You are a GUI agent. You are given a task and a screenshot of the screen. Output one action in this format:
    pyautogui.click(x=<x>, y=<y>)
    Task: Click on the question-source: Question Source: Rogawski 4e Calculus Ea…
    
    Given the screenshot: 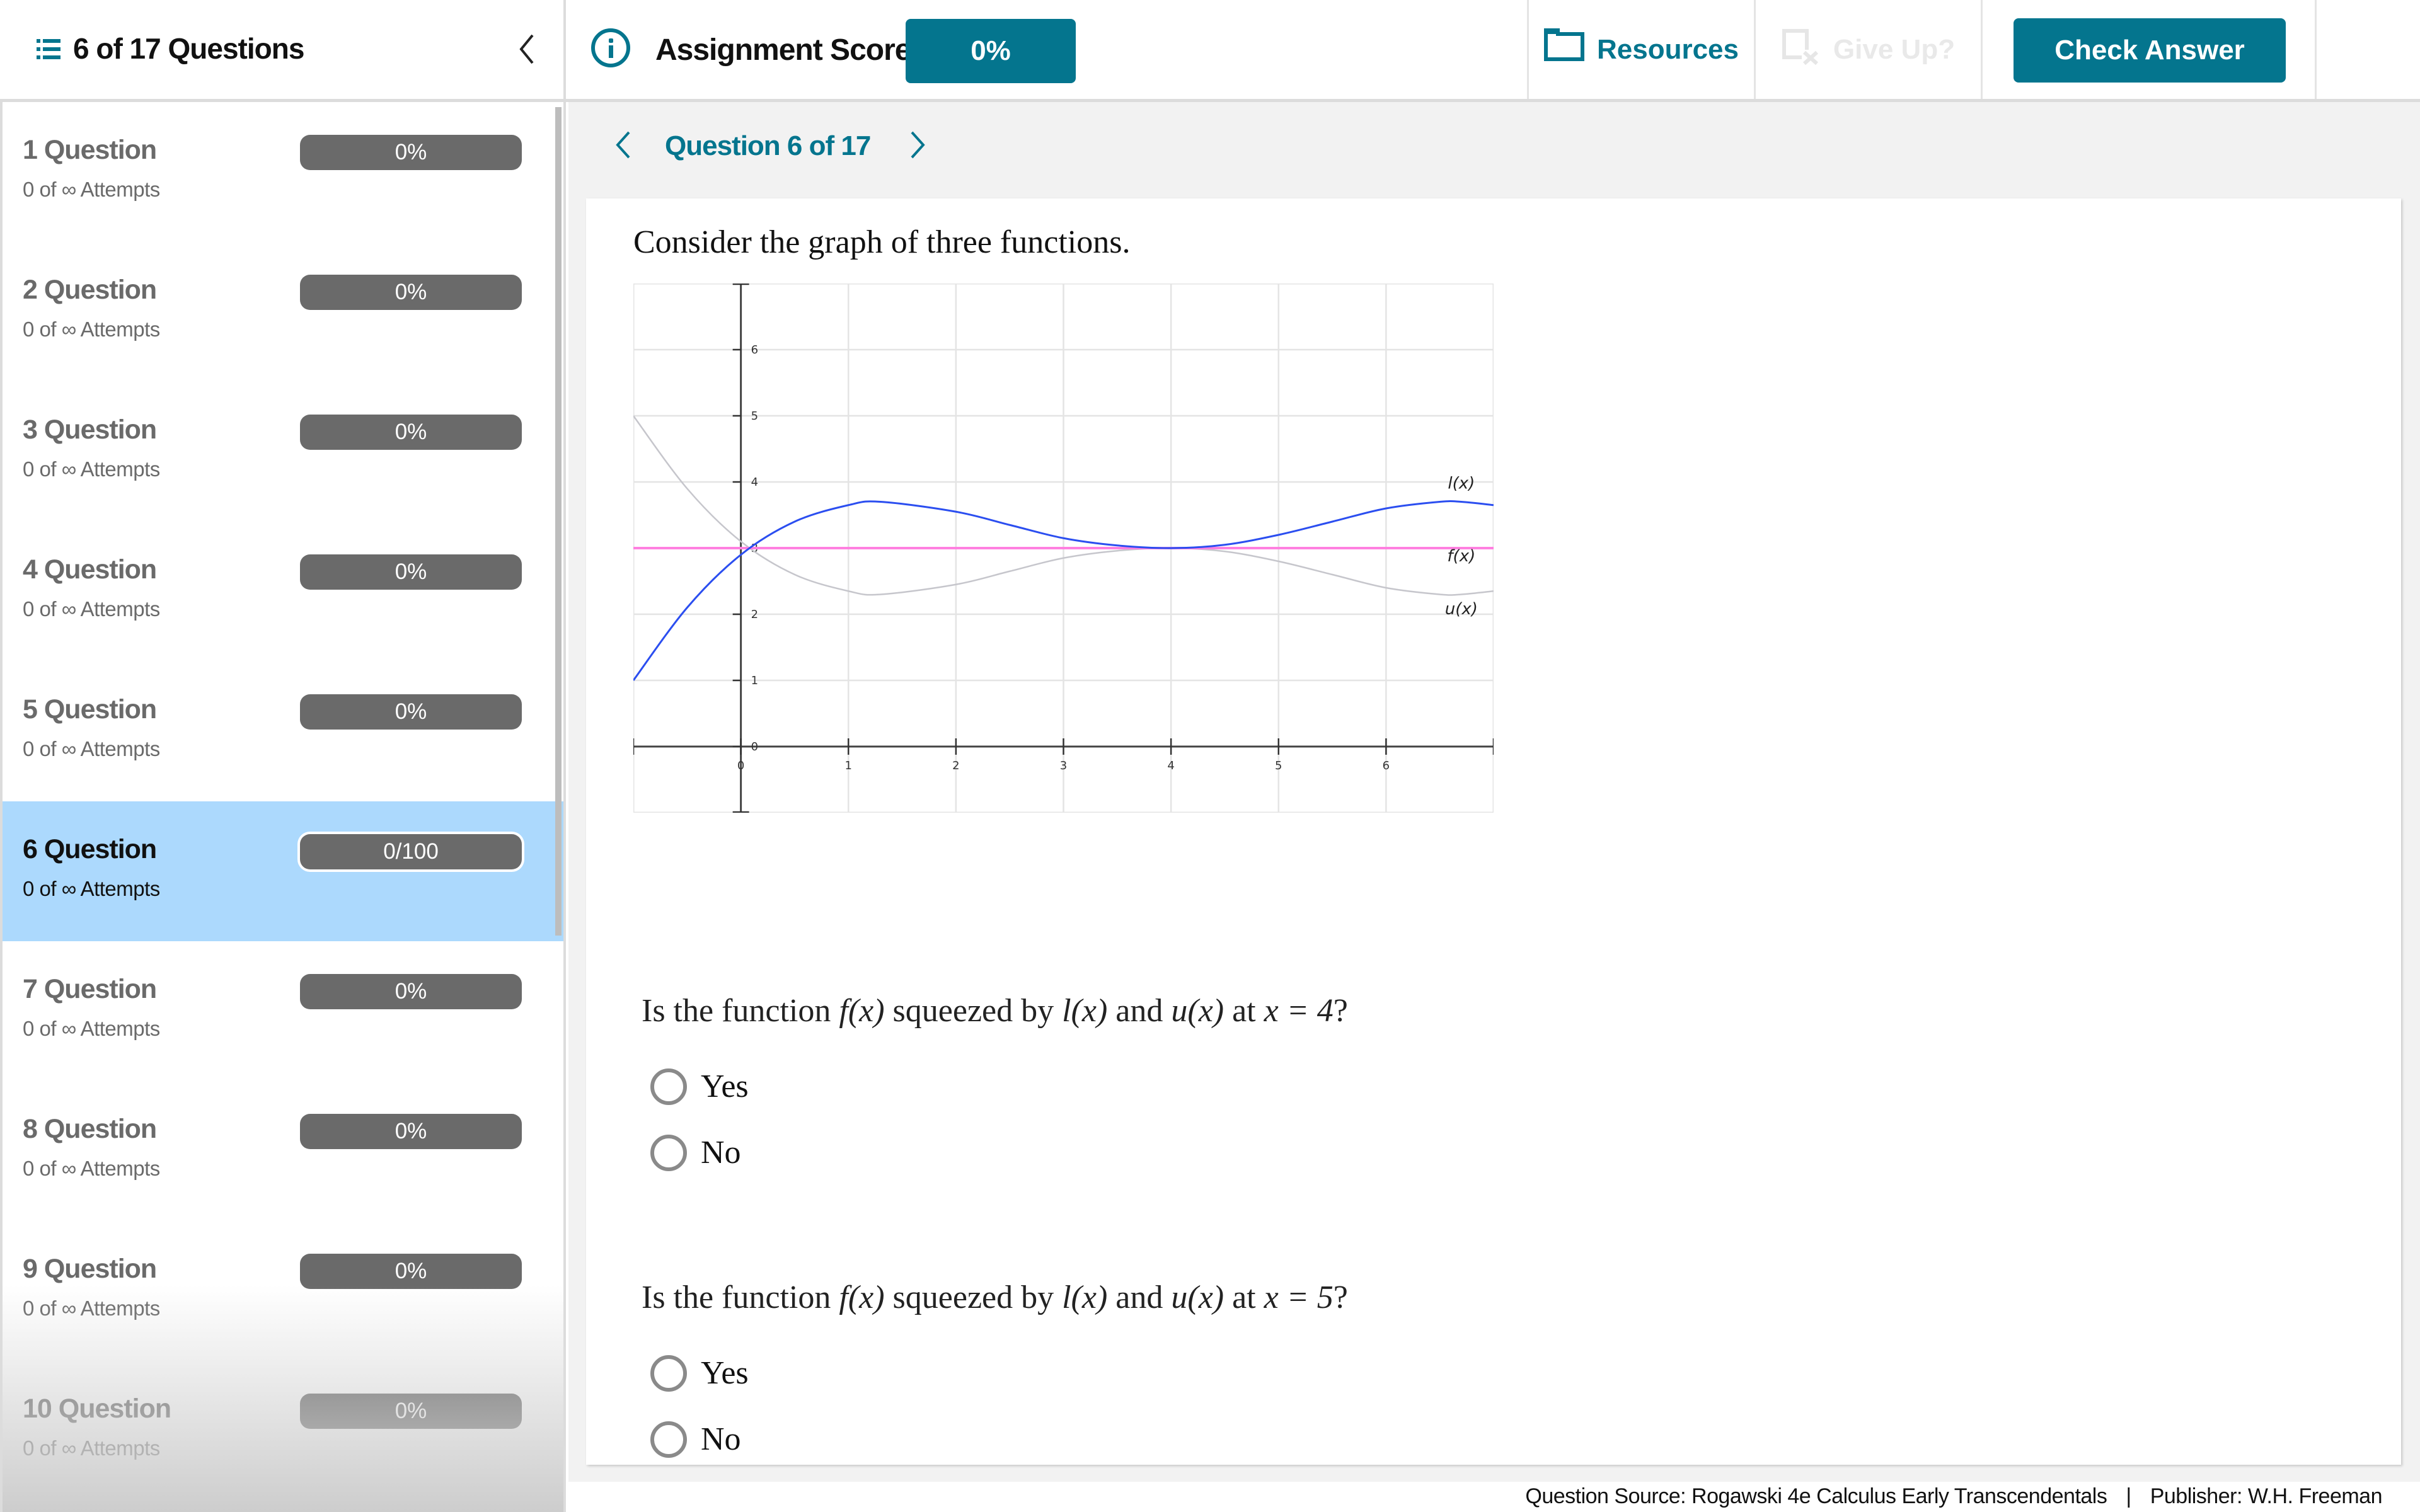 What is the action you would take?
    pyautogui.click(x=1816, y=1496)
    